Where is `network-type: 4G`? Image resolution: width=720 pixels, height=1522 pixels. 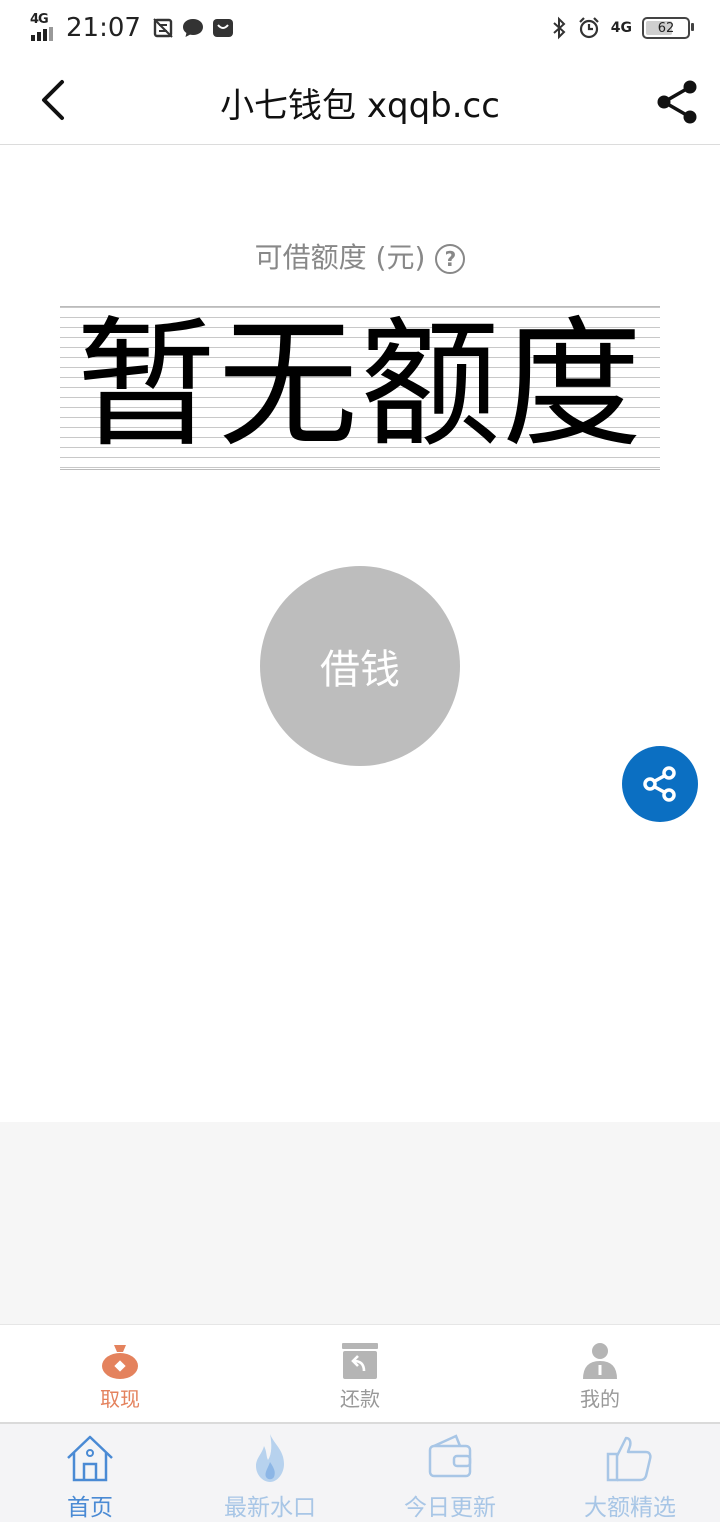
network-type: 4G is located at coordinates (39, 19).